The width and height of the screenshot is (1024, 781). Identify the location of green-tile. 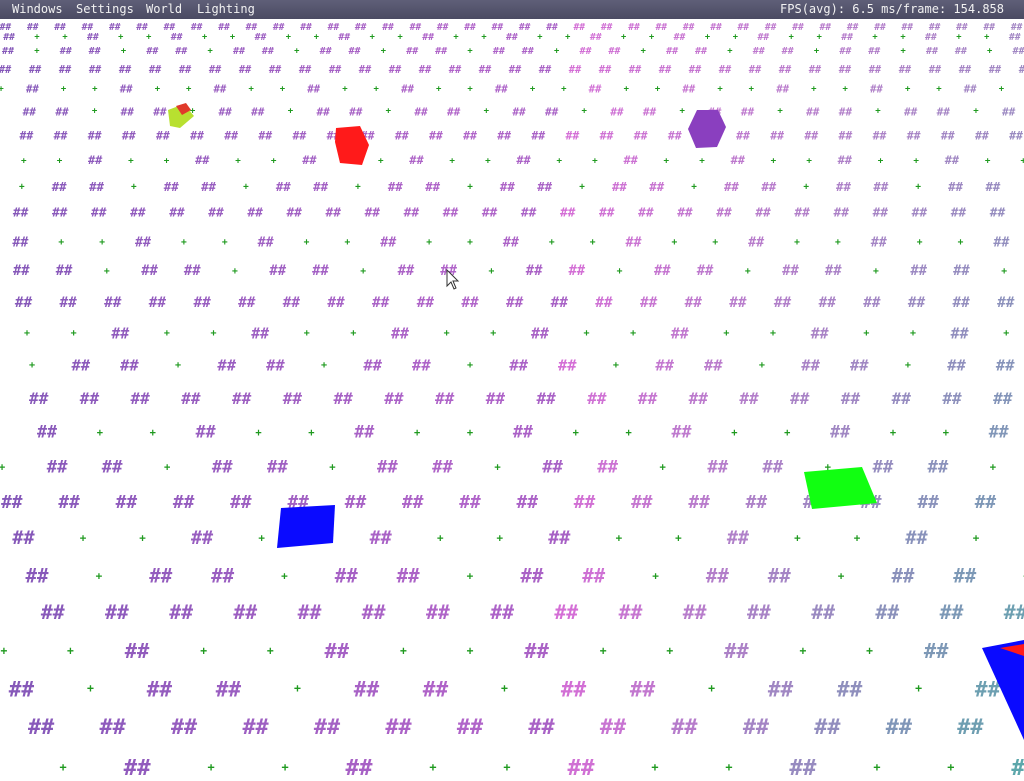
(840, 488).